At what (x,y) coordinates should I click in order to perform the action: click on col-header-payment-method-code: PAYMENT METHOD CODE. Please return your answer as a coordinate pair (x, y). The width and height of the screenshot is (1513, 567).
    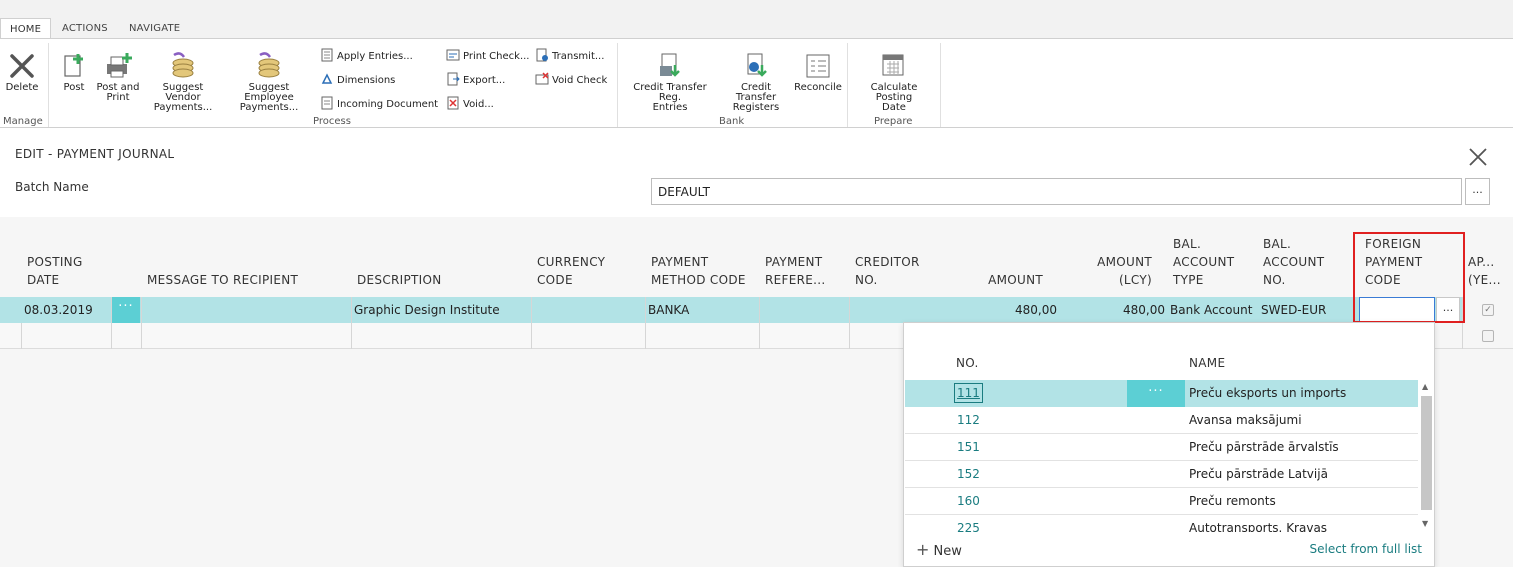
    Looking at the image, I should click on (698, 271).